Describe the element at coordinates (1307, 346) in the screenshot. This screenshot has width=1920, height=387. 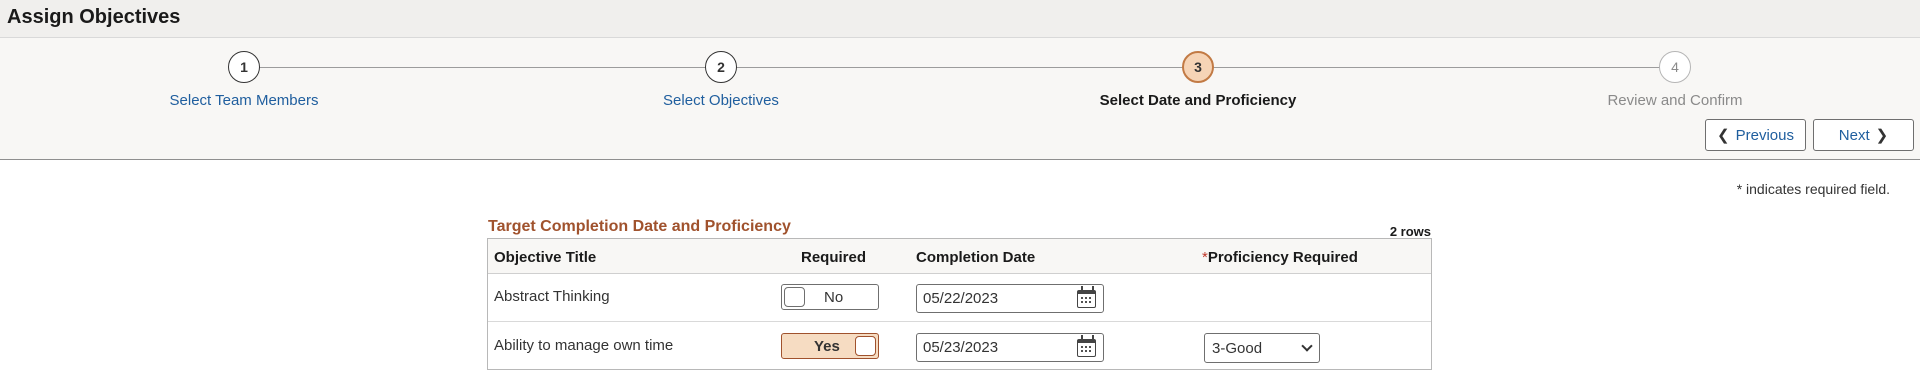
I see `chevron-down-icon` at that location.